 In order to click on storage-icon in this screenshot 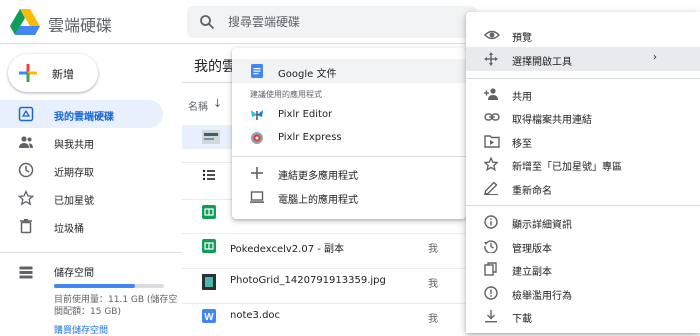, I will do `click(26, 272)`.